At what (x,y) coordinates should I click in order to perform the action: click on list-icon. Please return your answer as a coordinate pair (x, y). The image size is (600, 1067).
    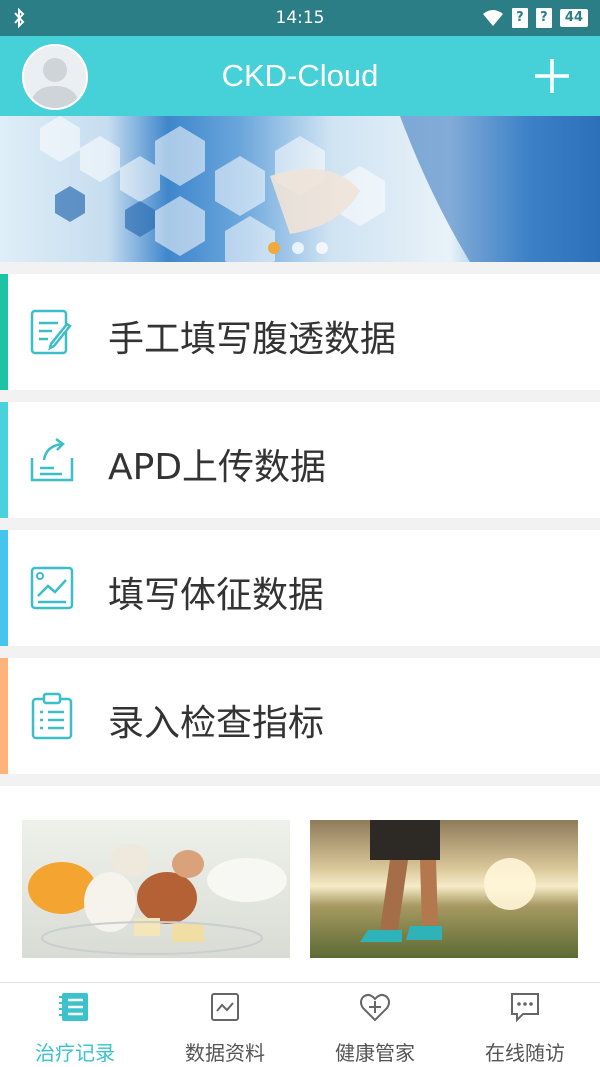
    Looking at the image, I should click on (73, 1007).